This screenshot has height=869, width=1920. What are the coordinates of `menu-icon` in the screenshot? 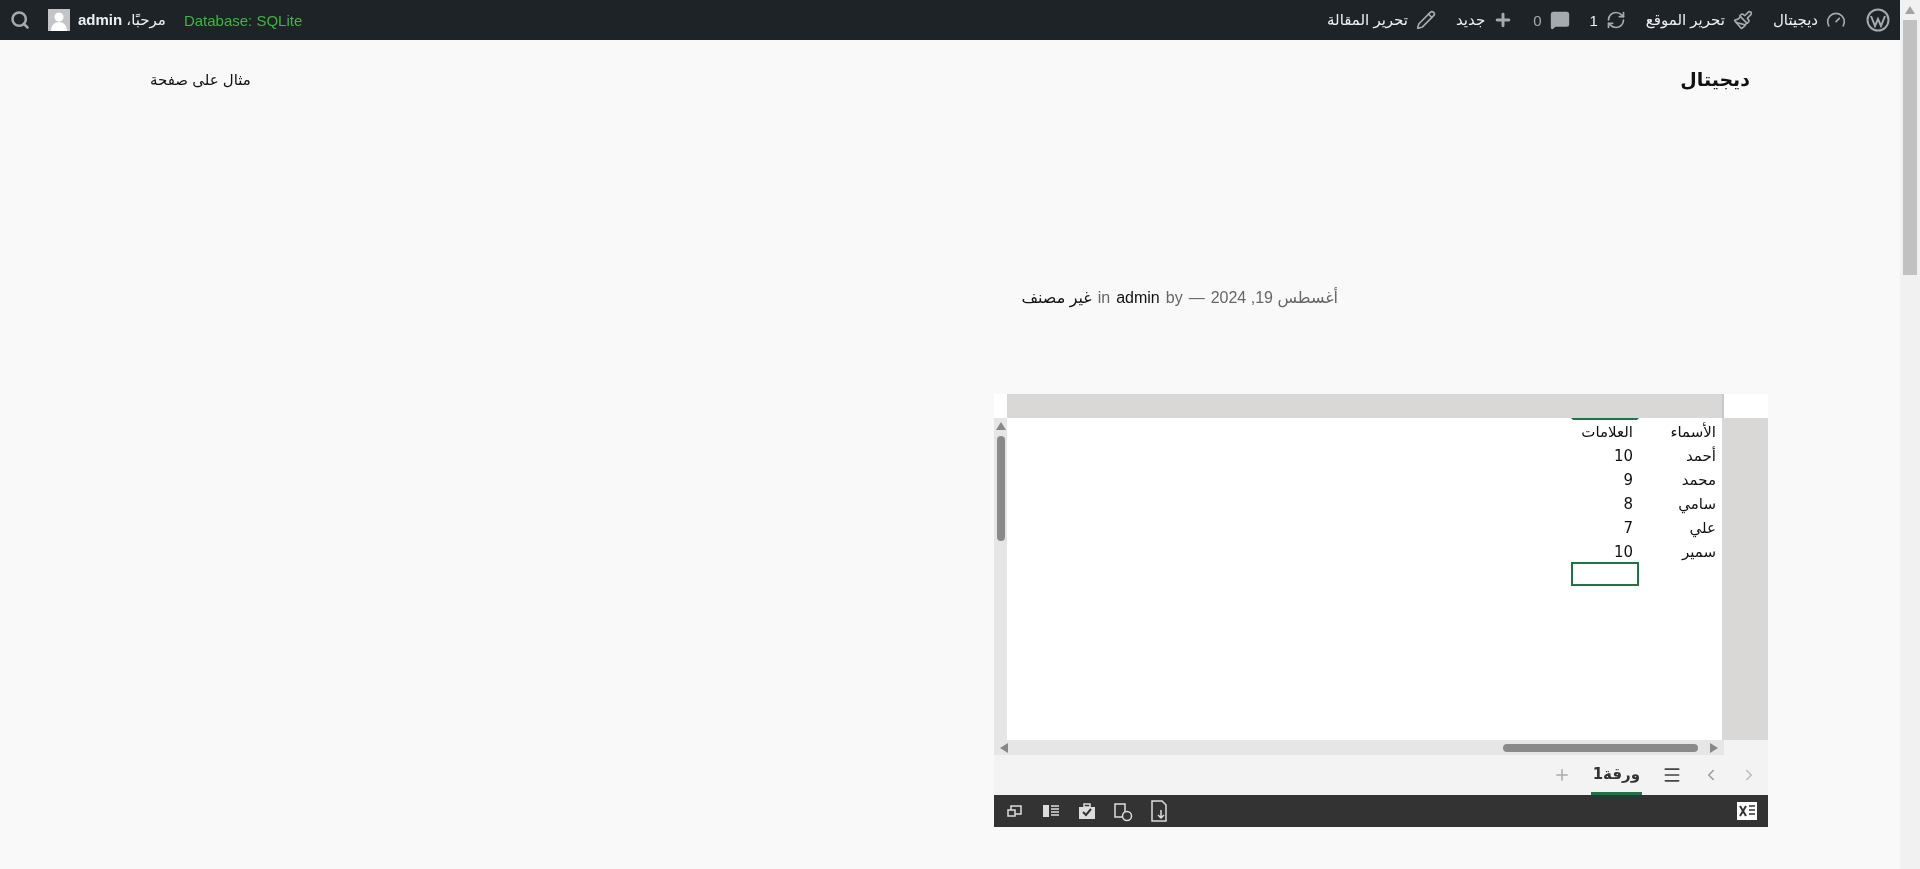 It's located at (1672, 775).